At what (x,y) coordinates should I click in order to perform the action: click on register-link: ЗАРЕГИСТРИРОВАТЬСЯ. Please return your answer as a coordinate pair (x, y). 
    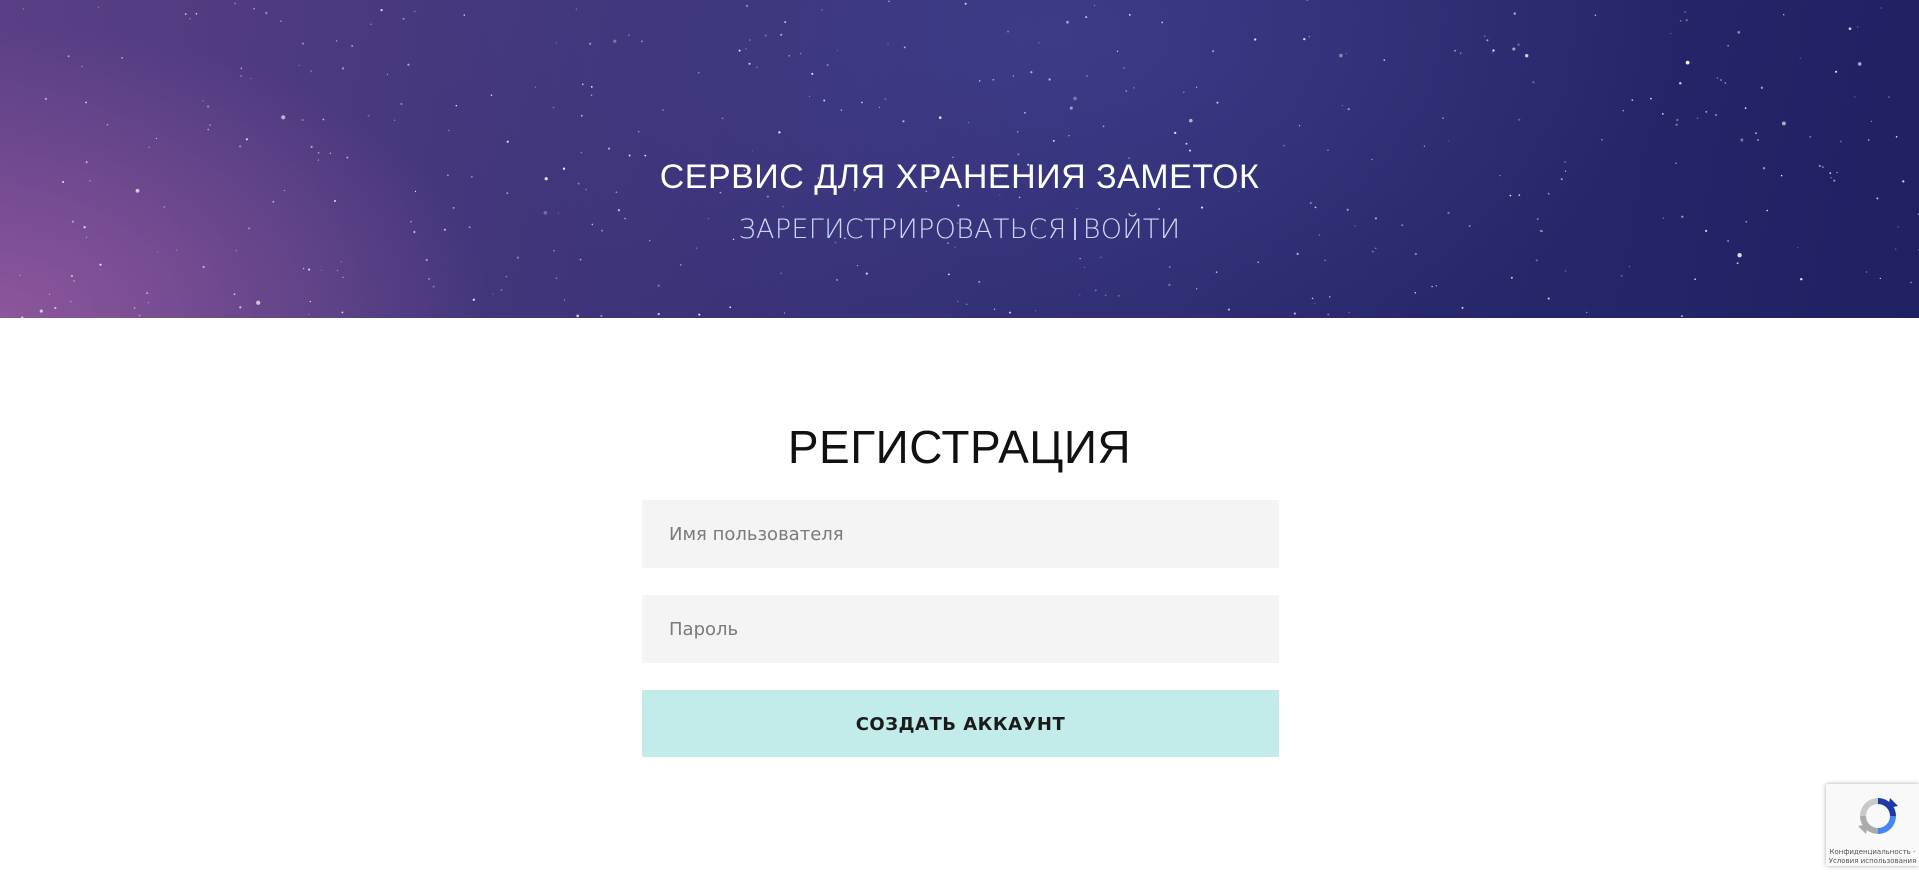
    Looking at the image, I should click on (903, 229).